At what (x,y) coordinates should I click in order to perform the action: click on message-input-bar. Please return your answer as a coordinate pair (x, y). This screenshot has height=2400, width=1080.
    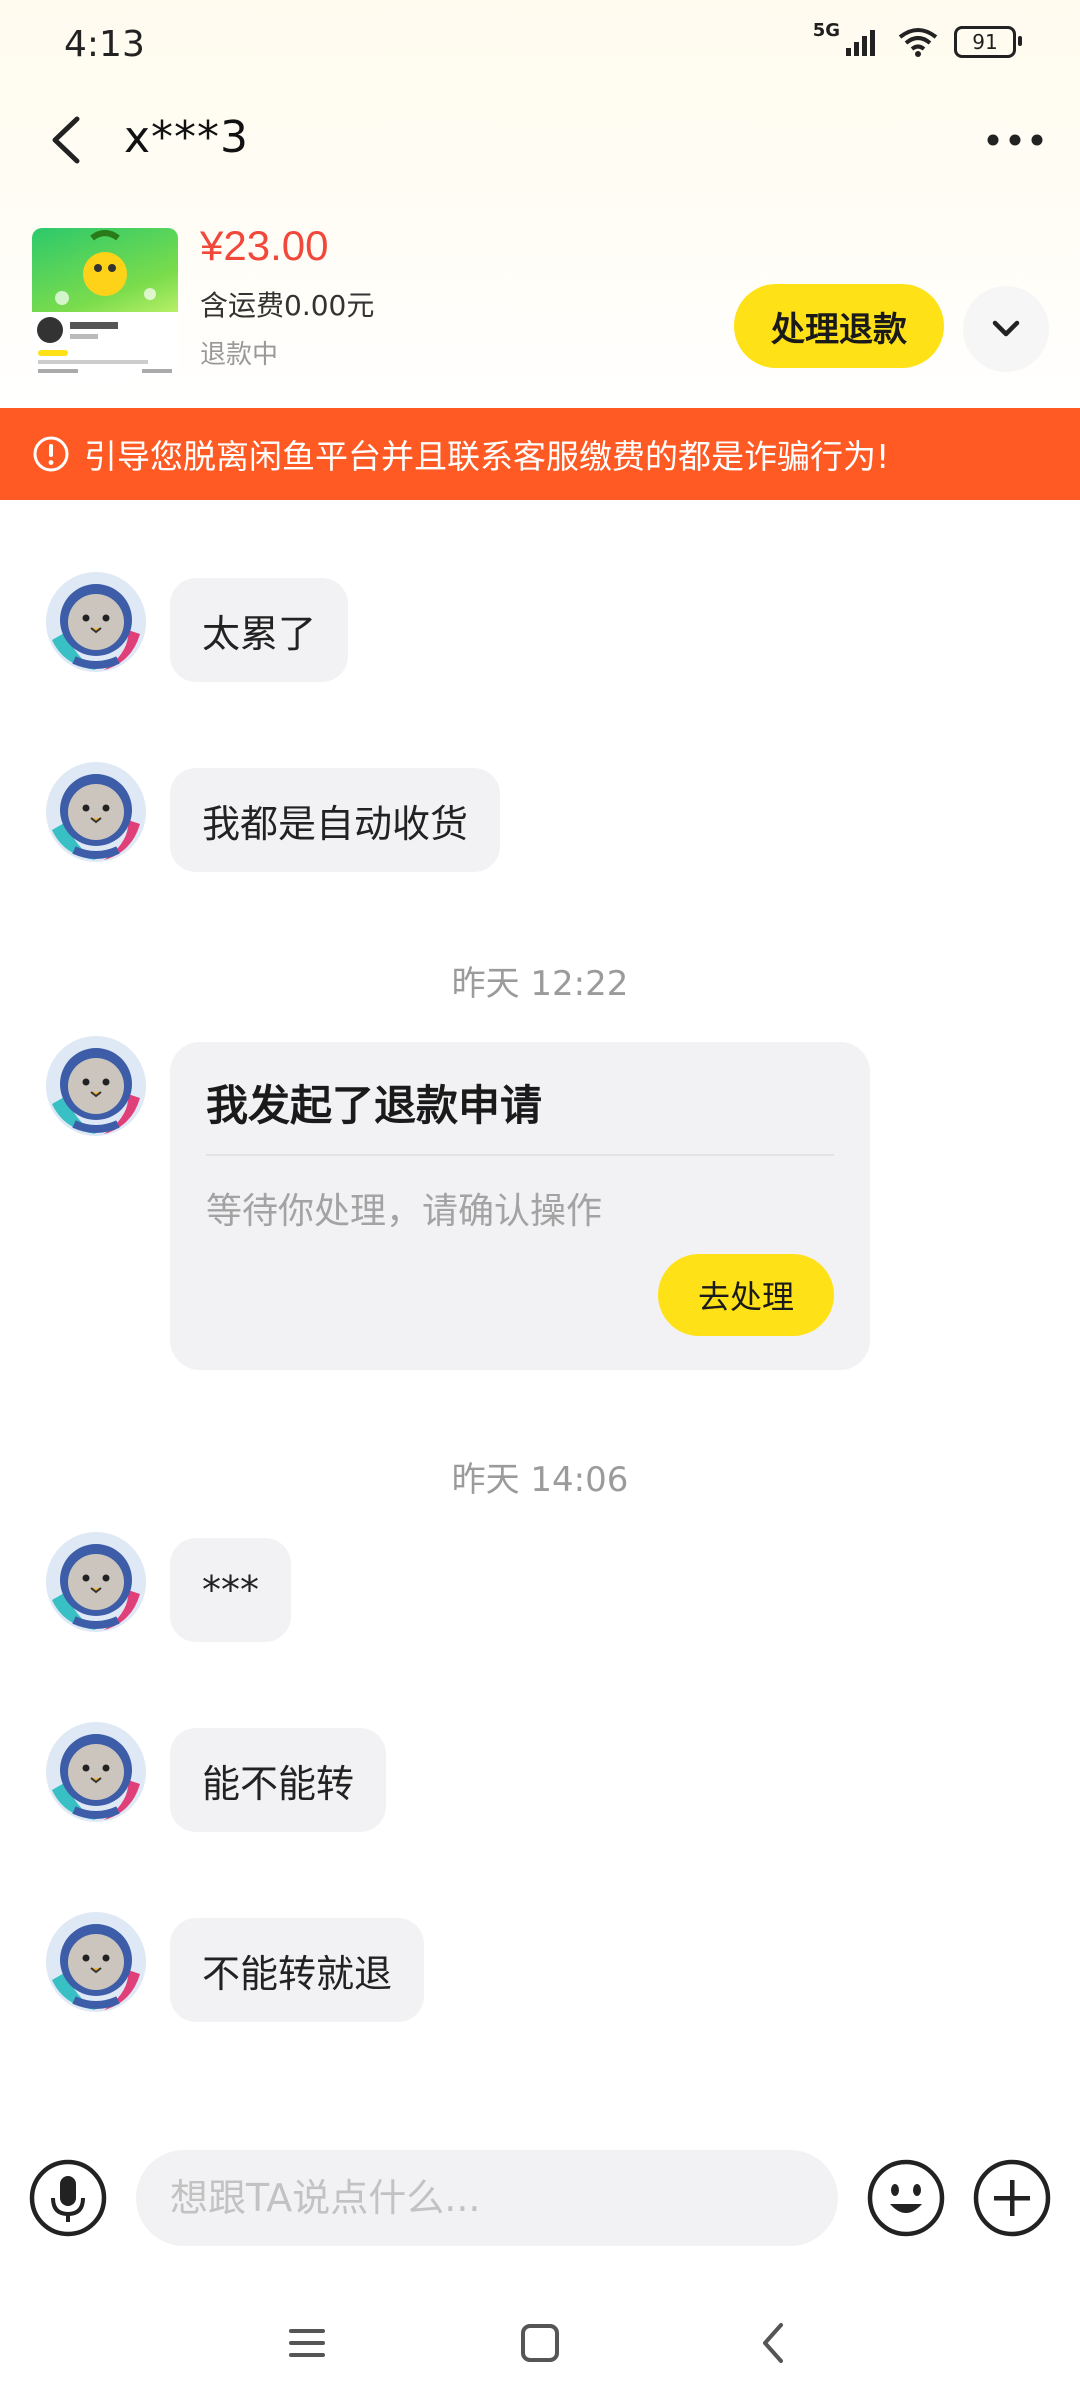
    Looking at the image, I should click on (540, 2198).